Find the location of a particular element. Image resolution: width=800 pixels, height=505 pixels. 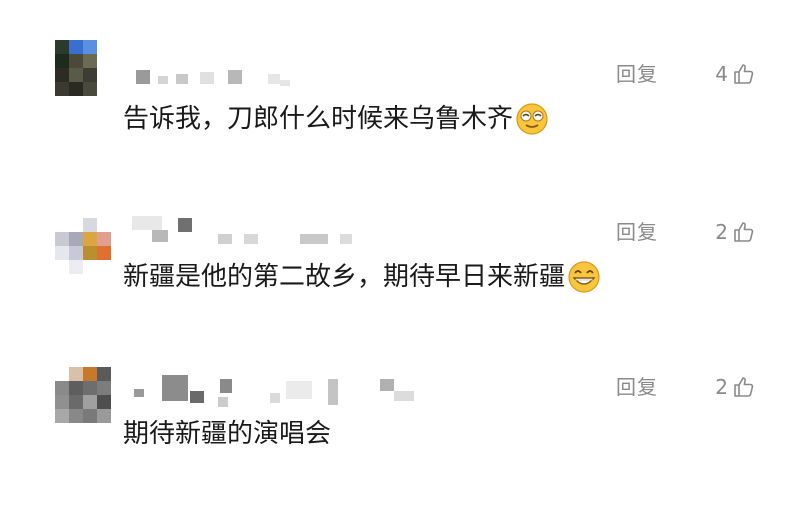

comment-text-body: 期待新疆的演唱会 is located at coordinates (227, 434).